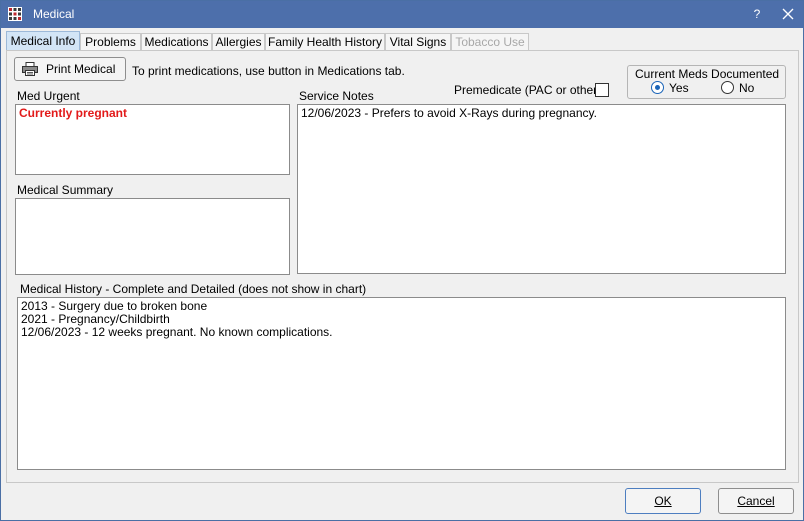 The width and height of the screenshot is (804, 521). I want to click on tab-family-health-history: Family Health History, so click(325, 41).